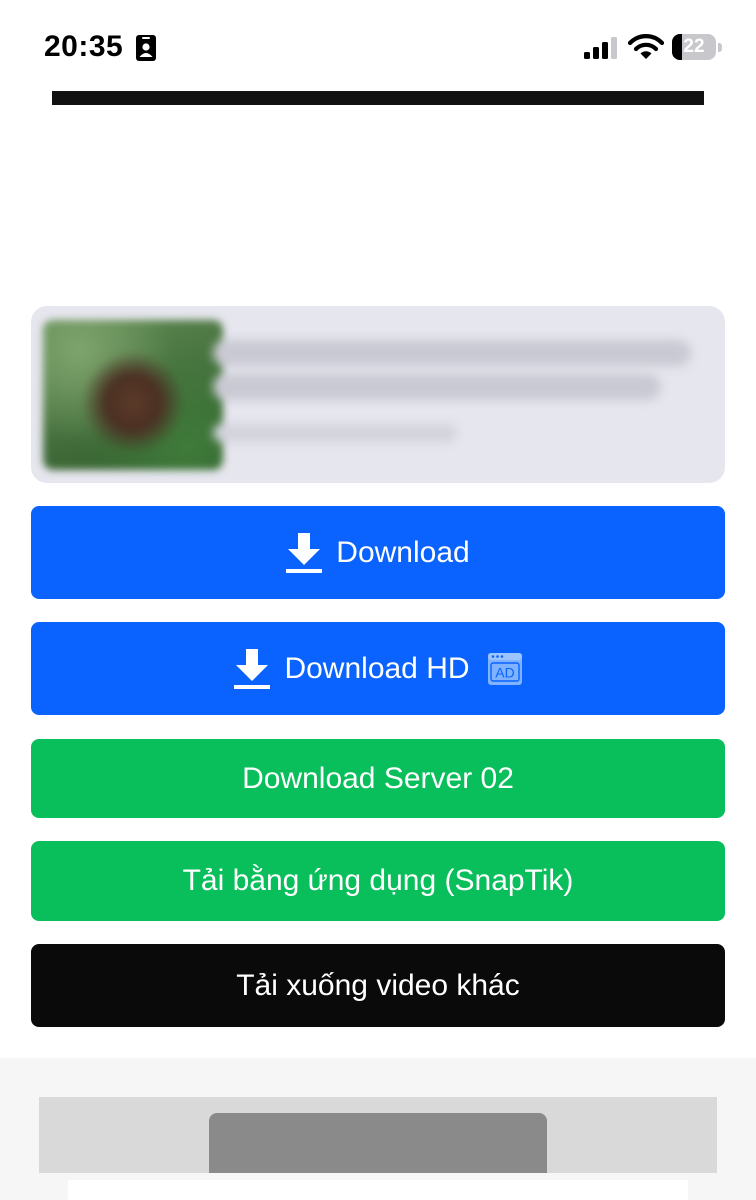 This screenshot has width=756, height=1200. I want to click on status-bar: 20:35 22, so click(378, 46).